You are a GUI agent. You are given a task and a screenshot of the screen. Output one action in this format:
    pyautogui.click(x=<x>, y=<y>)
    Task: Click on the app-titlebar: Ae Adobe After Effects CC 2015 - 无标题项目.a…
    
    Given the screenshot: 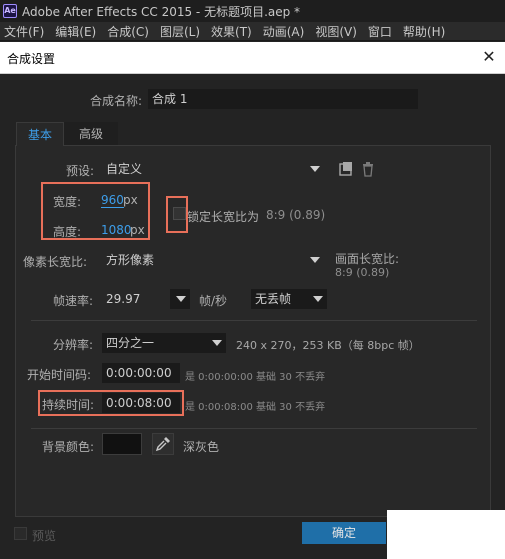 What is the action you would take?
    pyautogui.click(x=252, y=11)
    